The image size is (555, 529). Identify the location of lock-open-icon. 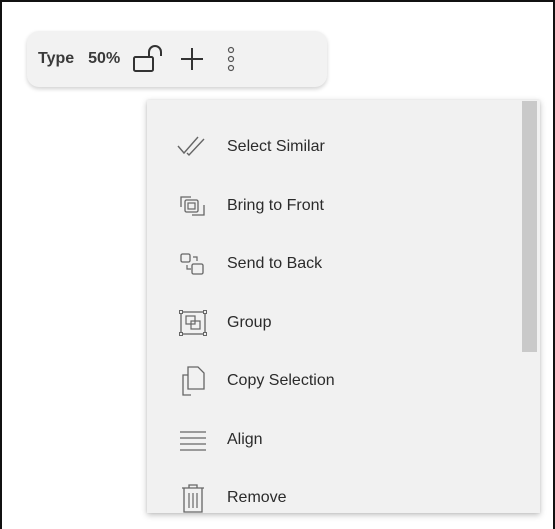
(149, 59).